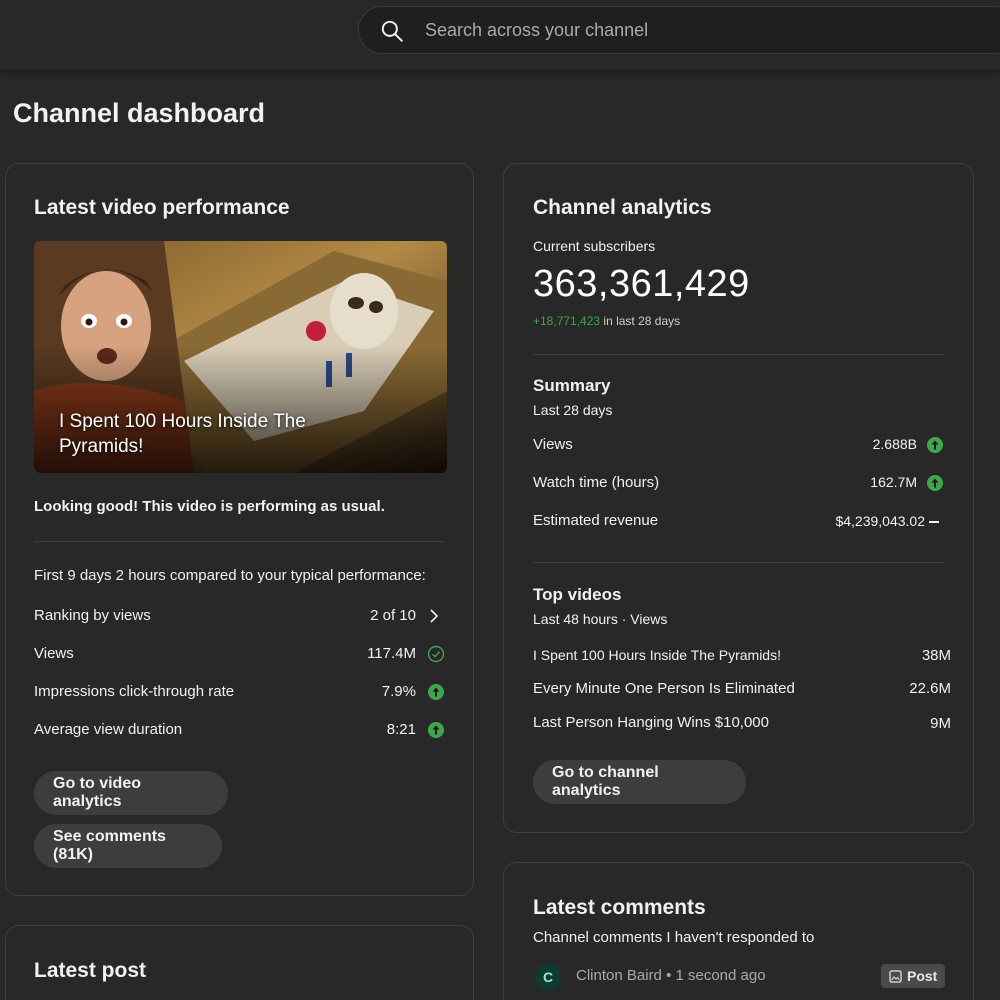 The height and width of the screenshot is (1000, 1000). What do you see at coordinates (600, 619) in the screenshot?
I see `top-videos-period: Last 48 hours · Views` at bounding box center [600, 619].